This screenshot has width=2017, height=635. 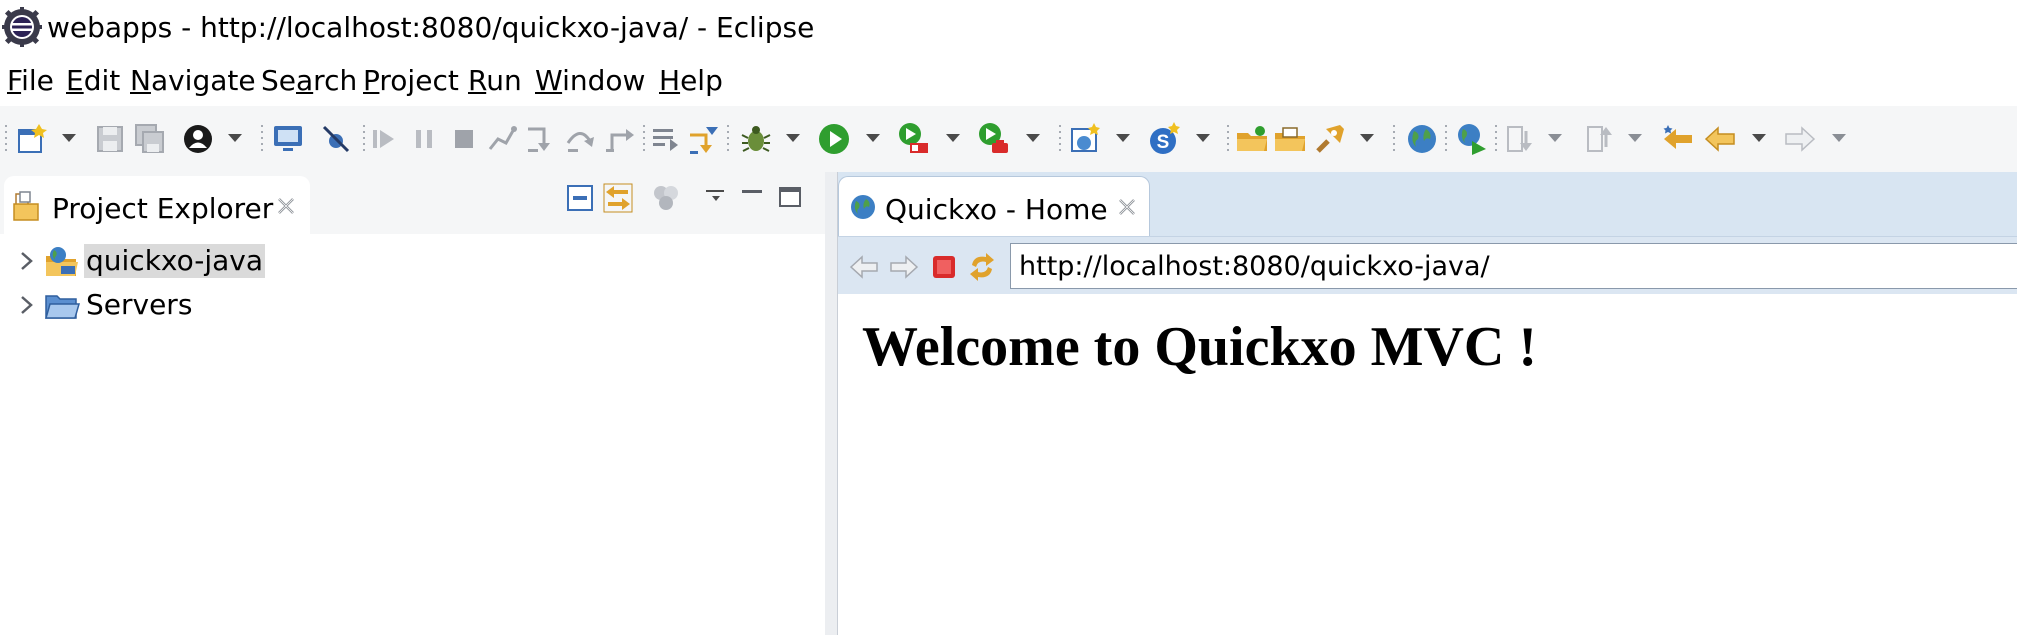 What do you see at coordinates (1033, 138) in the screenshot?
I see `external-tools-dropdown-icon` at bounding box center [1033, 138].